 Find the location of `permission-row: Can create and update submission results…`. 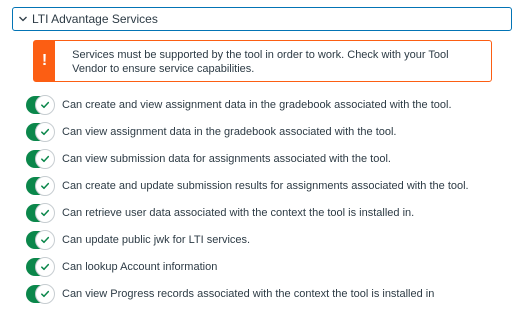

permission-row: Can create and update submission results… is located at coordinates (271, 185).